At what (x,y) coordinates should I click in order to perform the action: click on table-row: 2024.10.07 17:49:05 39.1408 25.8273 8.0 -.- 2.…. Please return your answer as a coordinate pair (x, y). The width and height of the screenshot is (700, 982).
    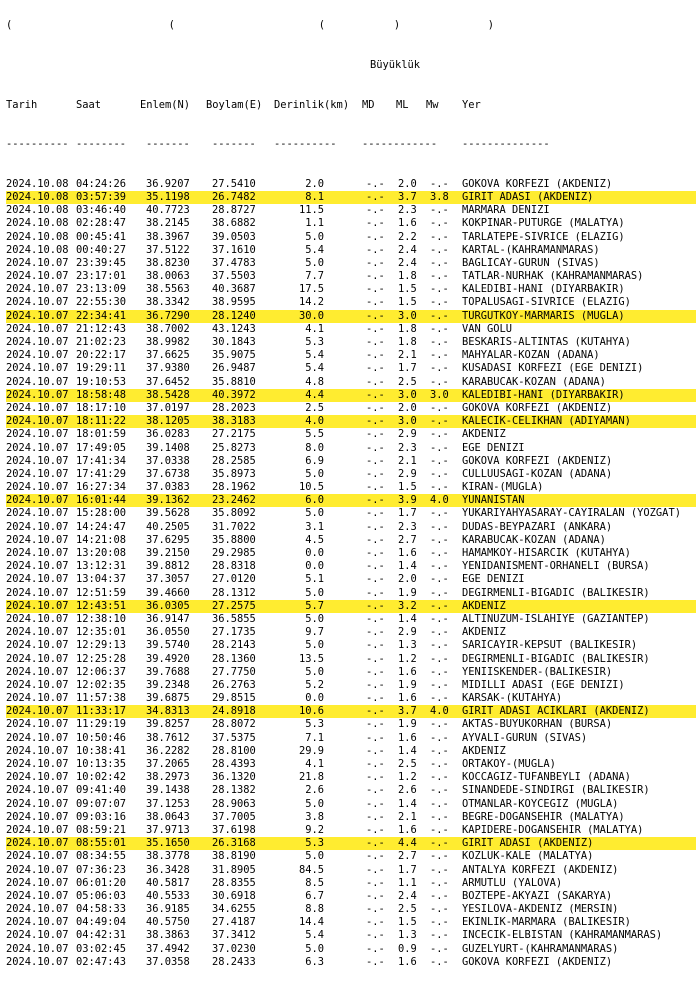
    Looking at the image, I should click on (351, 448).